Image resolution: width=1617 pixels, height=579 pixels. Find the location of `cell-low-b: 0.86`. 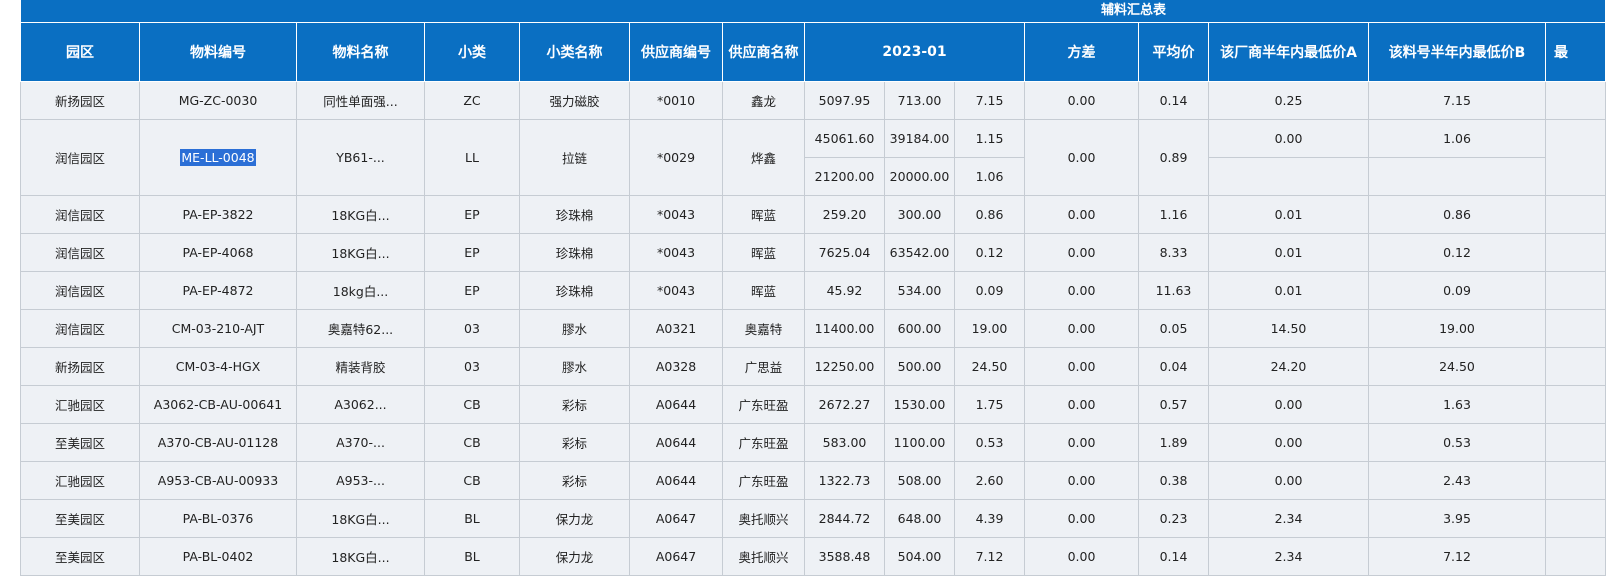

cell-low-b: 0.86 is located at coordinates (1457, 214).